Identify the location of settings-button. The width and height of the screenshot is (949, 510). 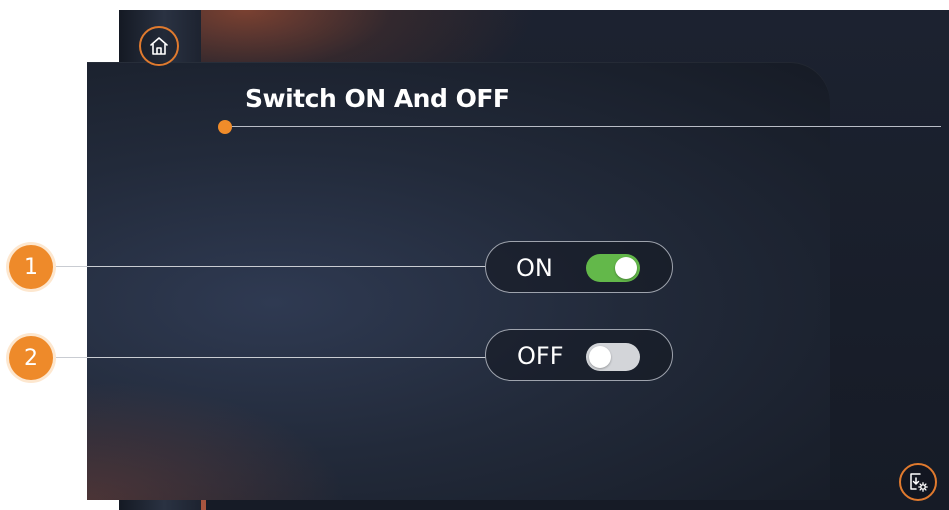
(918, 482).